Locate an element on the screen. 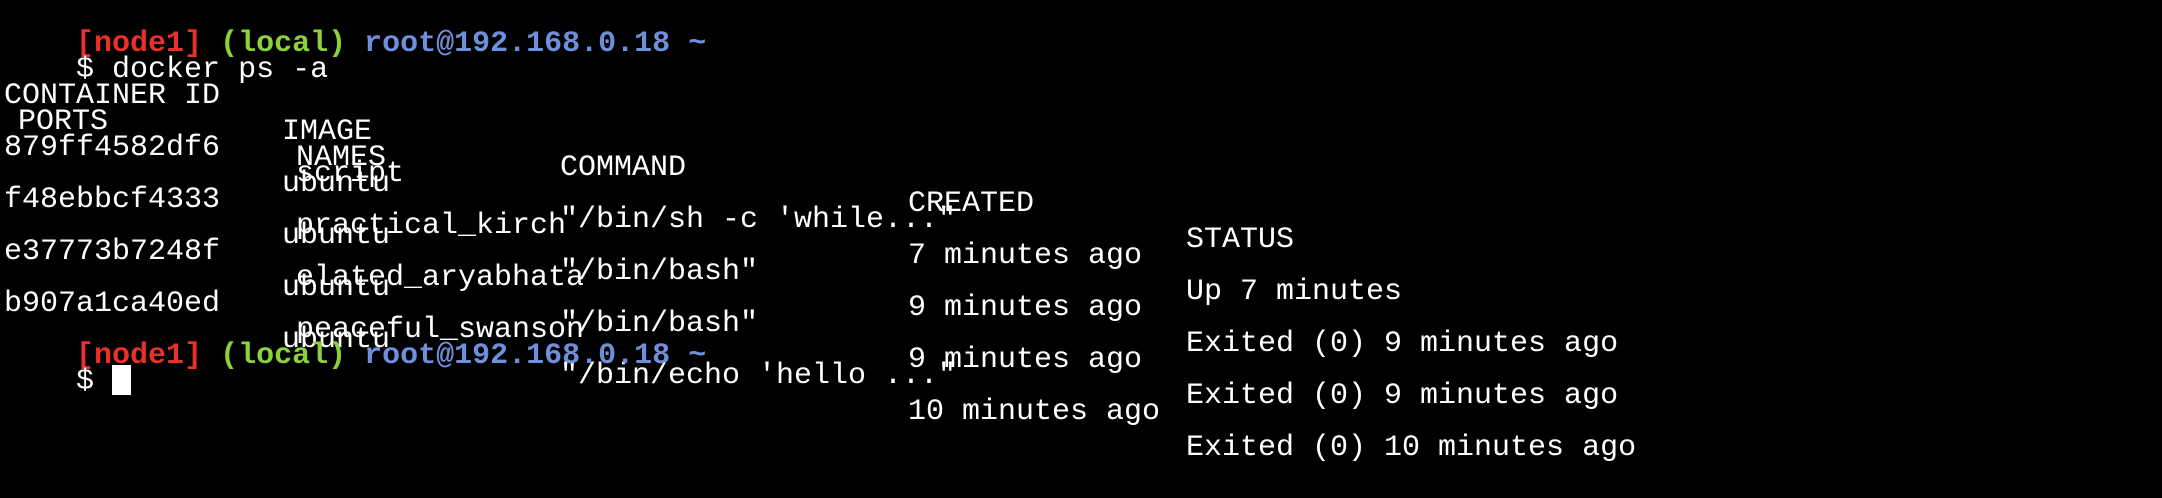 The image size is (2162, 498). header-status: STATUS is located at coordinates (1240, 240).